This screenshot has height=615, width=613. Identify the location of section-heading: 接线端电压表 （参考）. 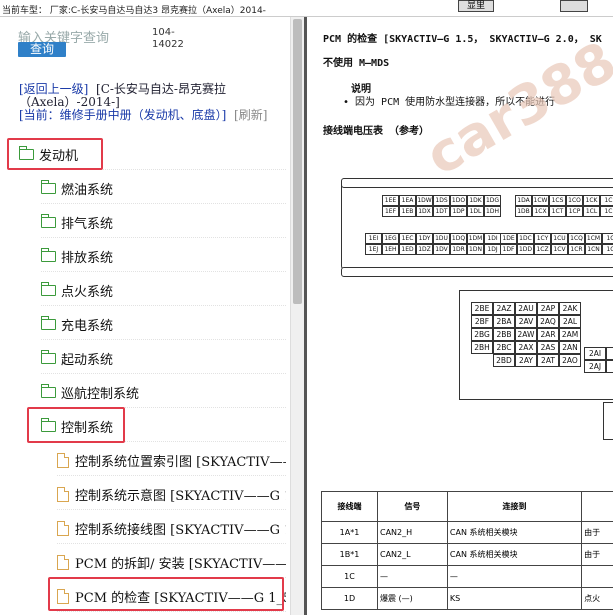
(376, 131).